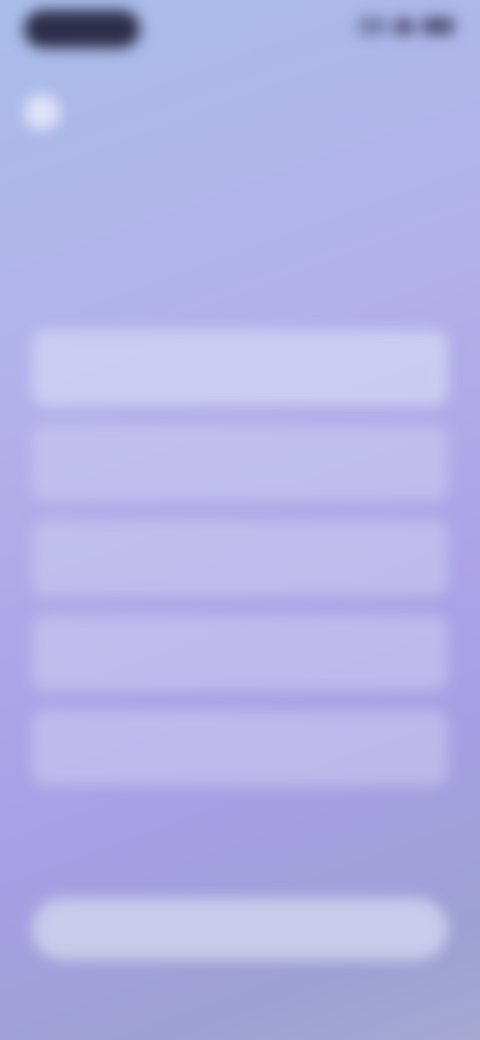 Image resolution: width=480 pixels, height=1040 pixels. I want to click on status-icons, so click(407, 26).